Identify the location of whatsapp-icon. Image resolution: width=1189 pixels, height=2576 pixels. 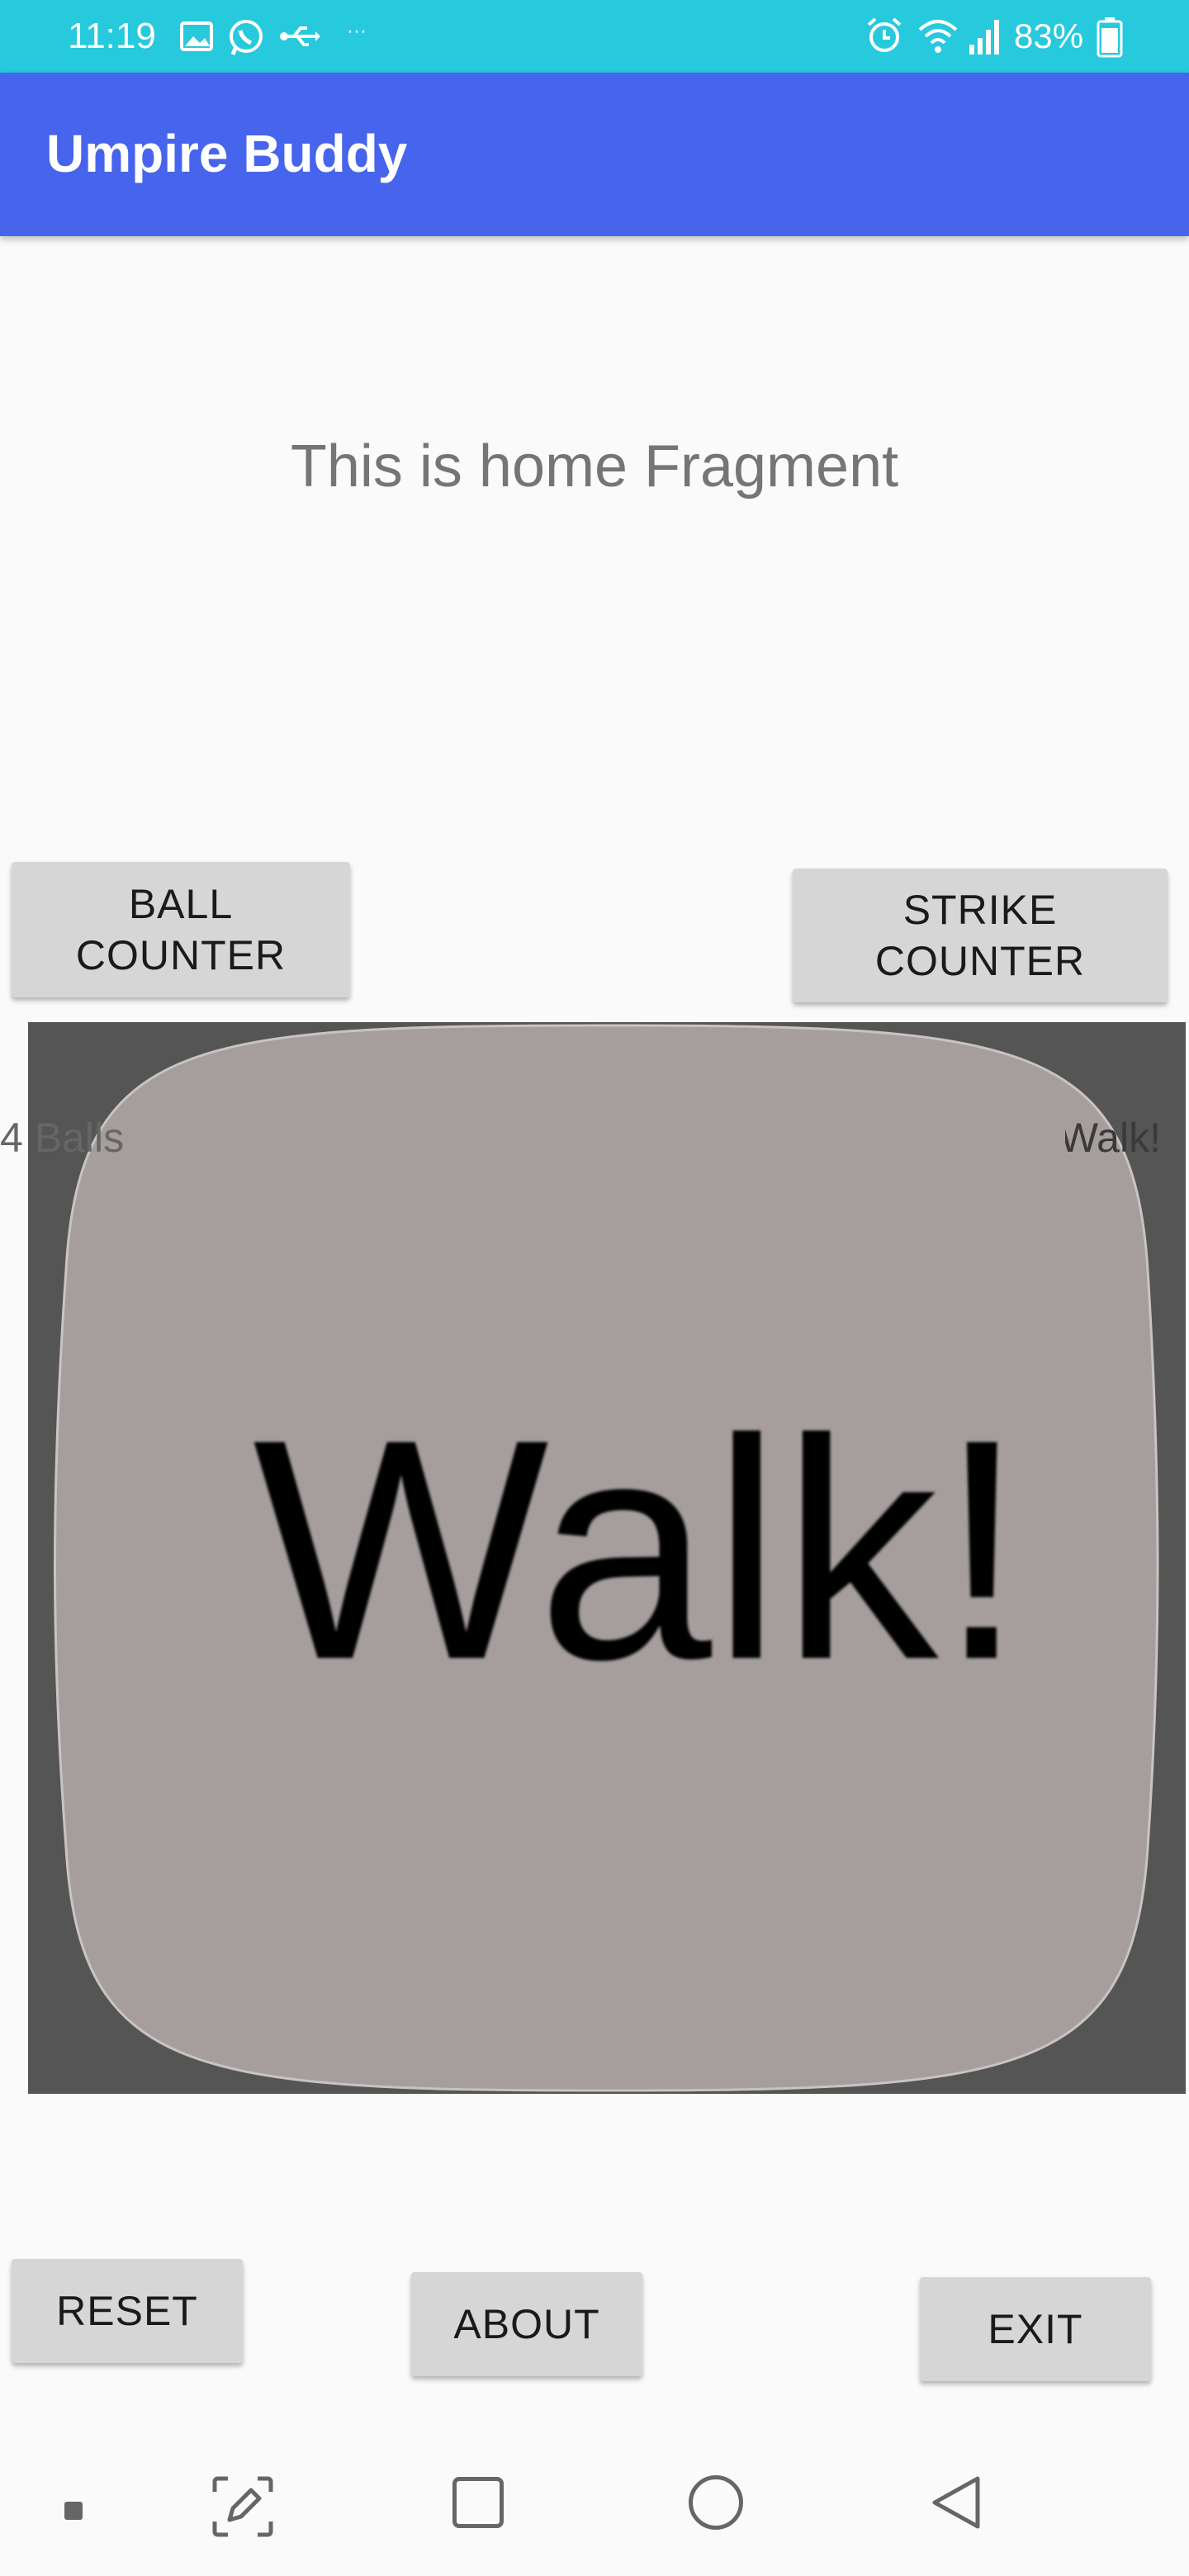
(246, 37).